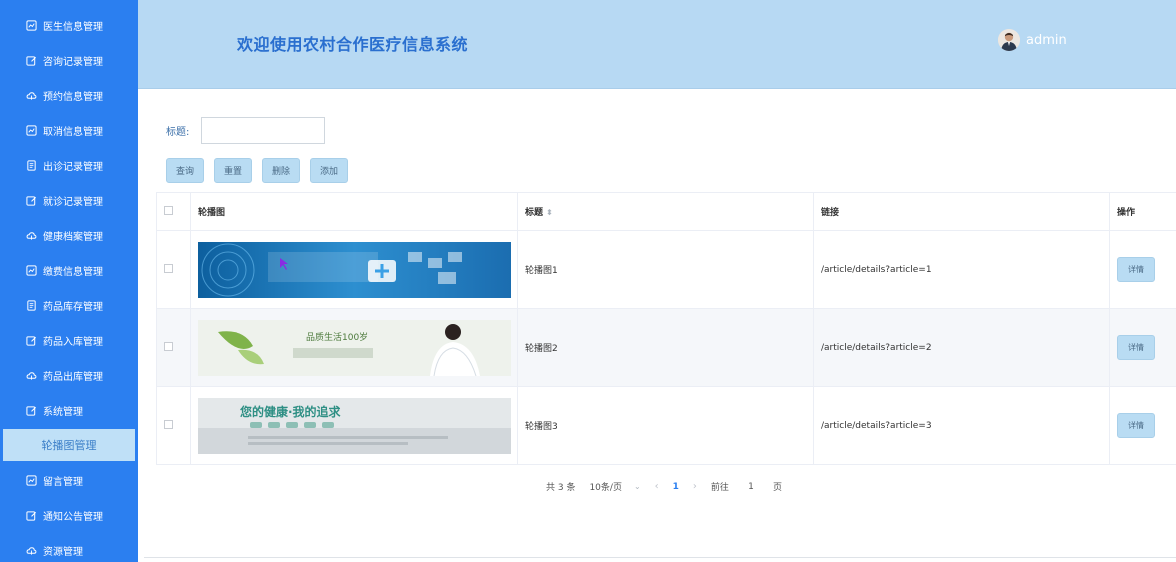 The width and height of the screenshot is (1176, 562). I want to click on goto-label: 前往, so click(719, 488).